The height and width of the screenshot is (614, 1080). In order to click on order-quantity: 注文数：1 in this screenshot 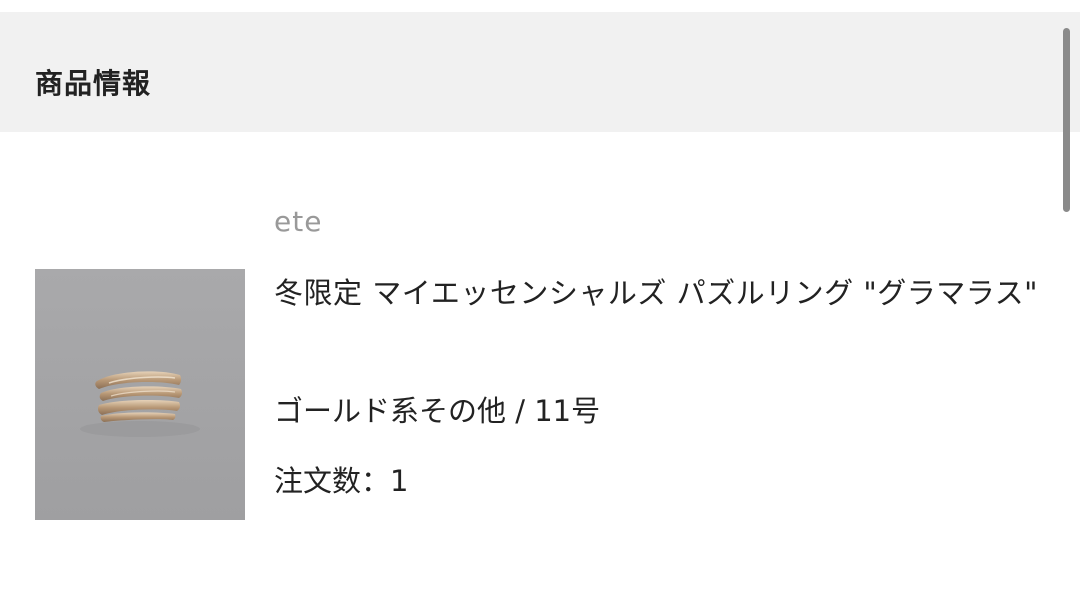, I will do `click(341, 481)`.